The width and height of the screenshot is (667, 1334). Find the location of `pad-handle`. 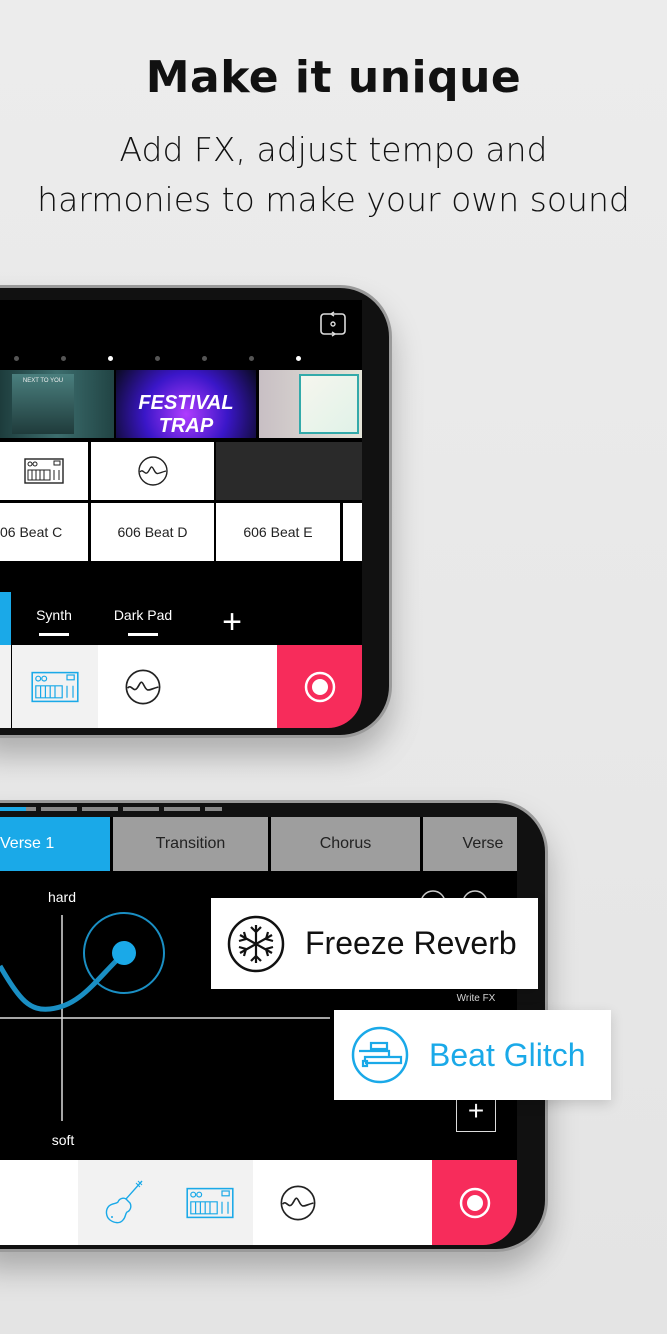

pad-handle is located at coordinates (124, 953).